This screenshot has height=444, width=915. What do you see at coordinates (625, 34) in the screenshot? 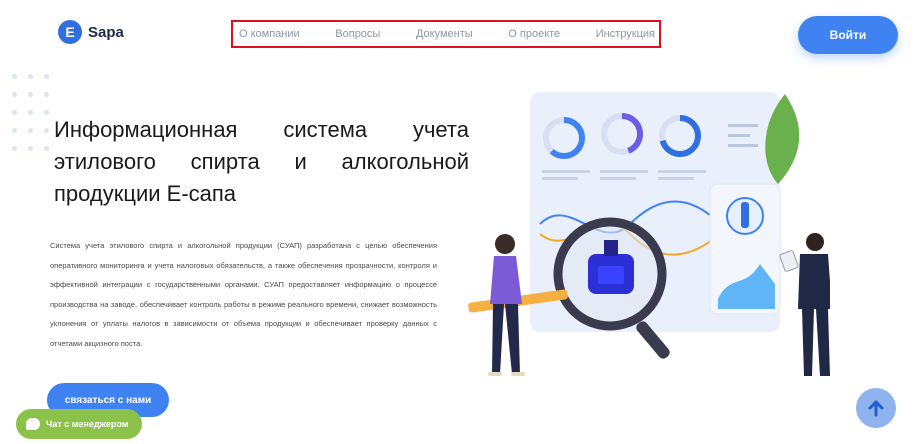
I see `nav-item-instructions: Инструкция` at bounding box center [625, 34].